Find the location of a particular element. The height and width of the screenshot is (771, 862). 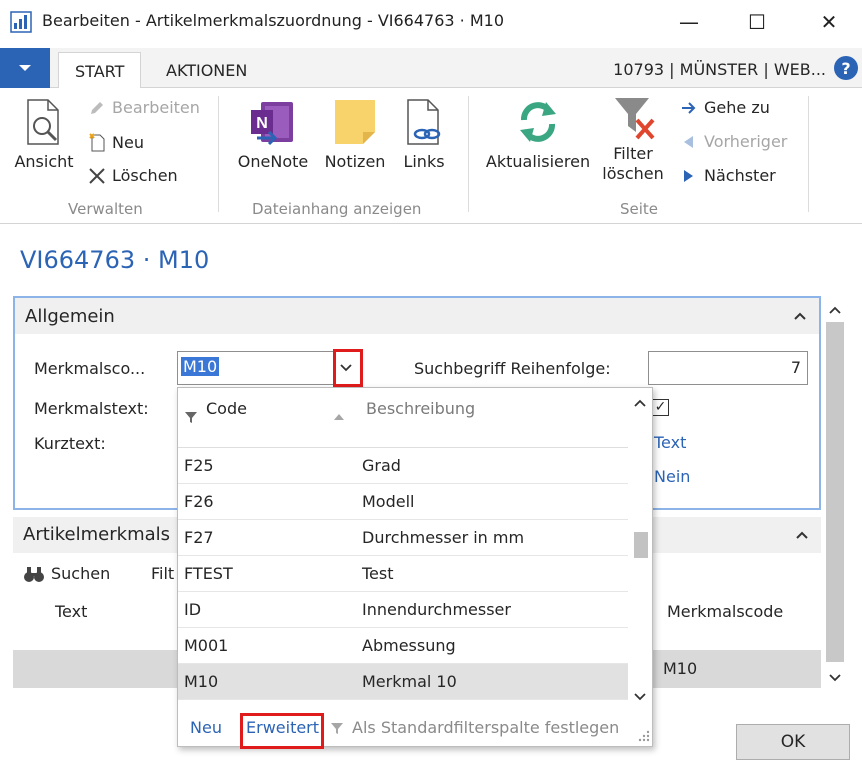

page-scrollbar is located at coordinates (835, 494).